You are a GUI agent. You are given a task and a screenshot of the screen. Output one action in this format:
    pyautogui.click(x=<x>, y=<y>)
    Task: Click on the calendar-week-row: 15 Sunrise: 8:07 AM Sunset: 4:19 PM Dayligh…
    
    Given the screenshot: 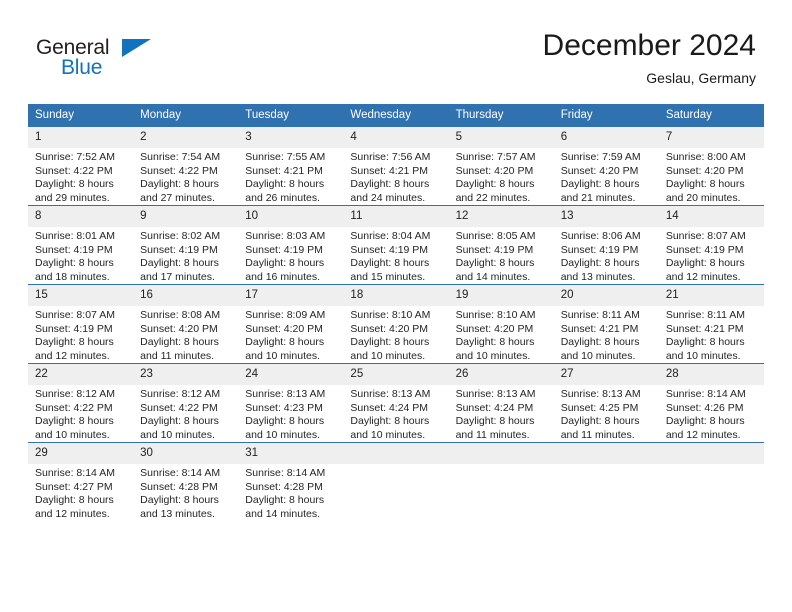 What is the action you would take?
    pyautogui.click(x=396, y=324)
    